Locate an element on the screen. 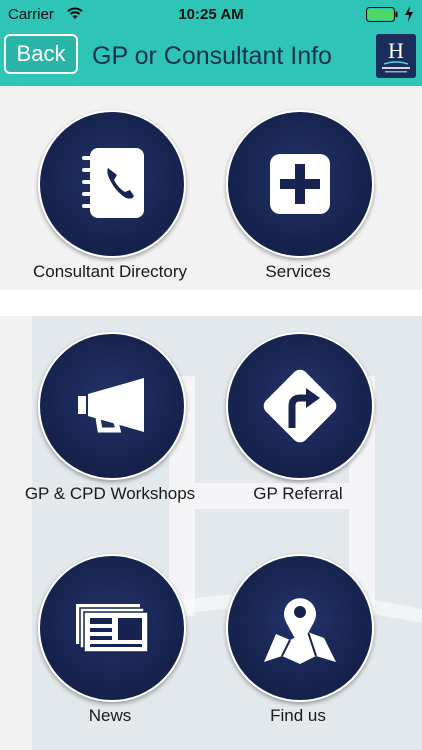  tile-find-us: Find us is located at coordinates (298, 649).